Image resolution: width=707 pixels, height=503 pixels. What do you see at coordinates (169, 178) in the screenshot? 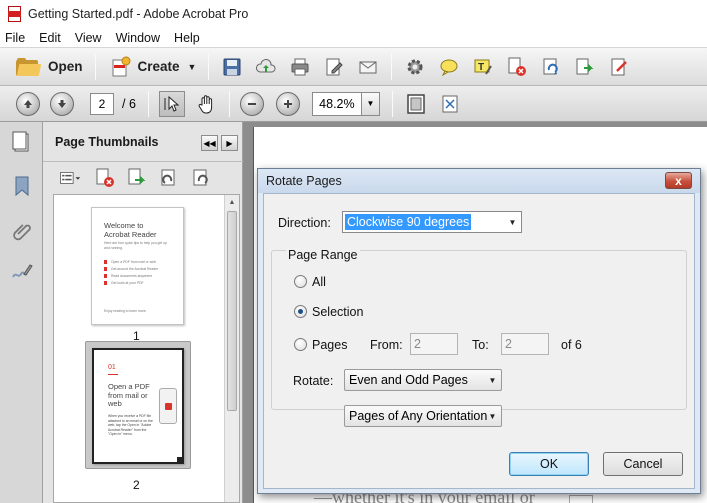
I see `rotate-counterclockwise-icon` at bounding box center [169, 178].